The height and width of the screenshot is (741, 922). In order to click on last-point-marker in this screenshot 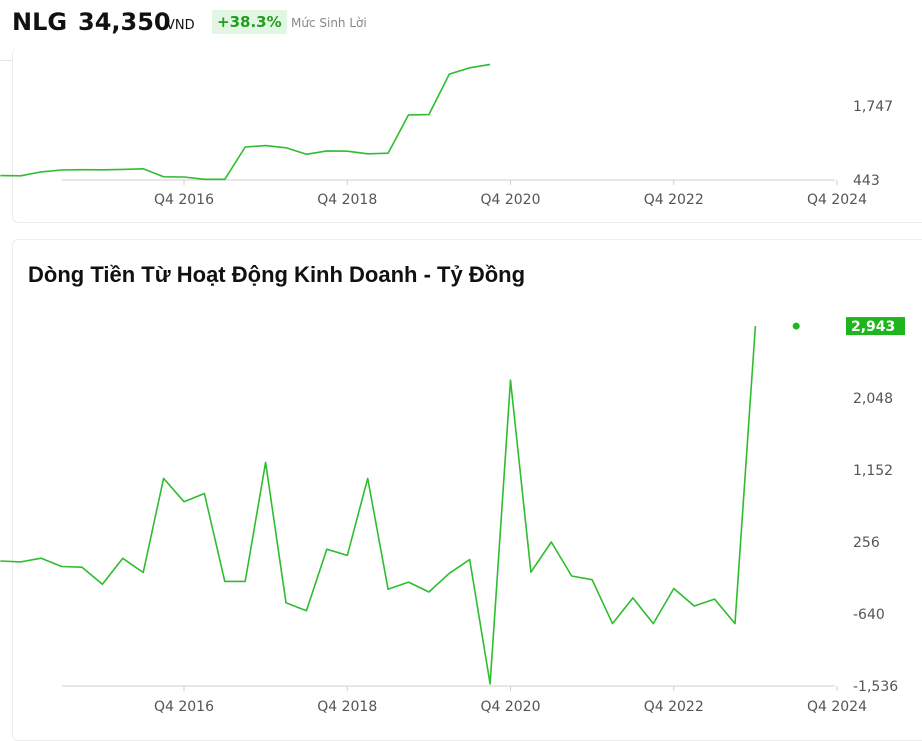, I will do `click(796, 326)`.